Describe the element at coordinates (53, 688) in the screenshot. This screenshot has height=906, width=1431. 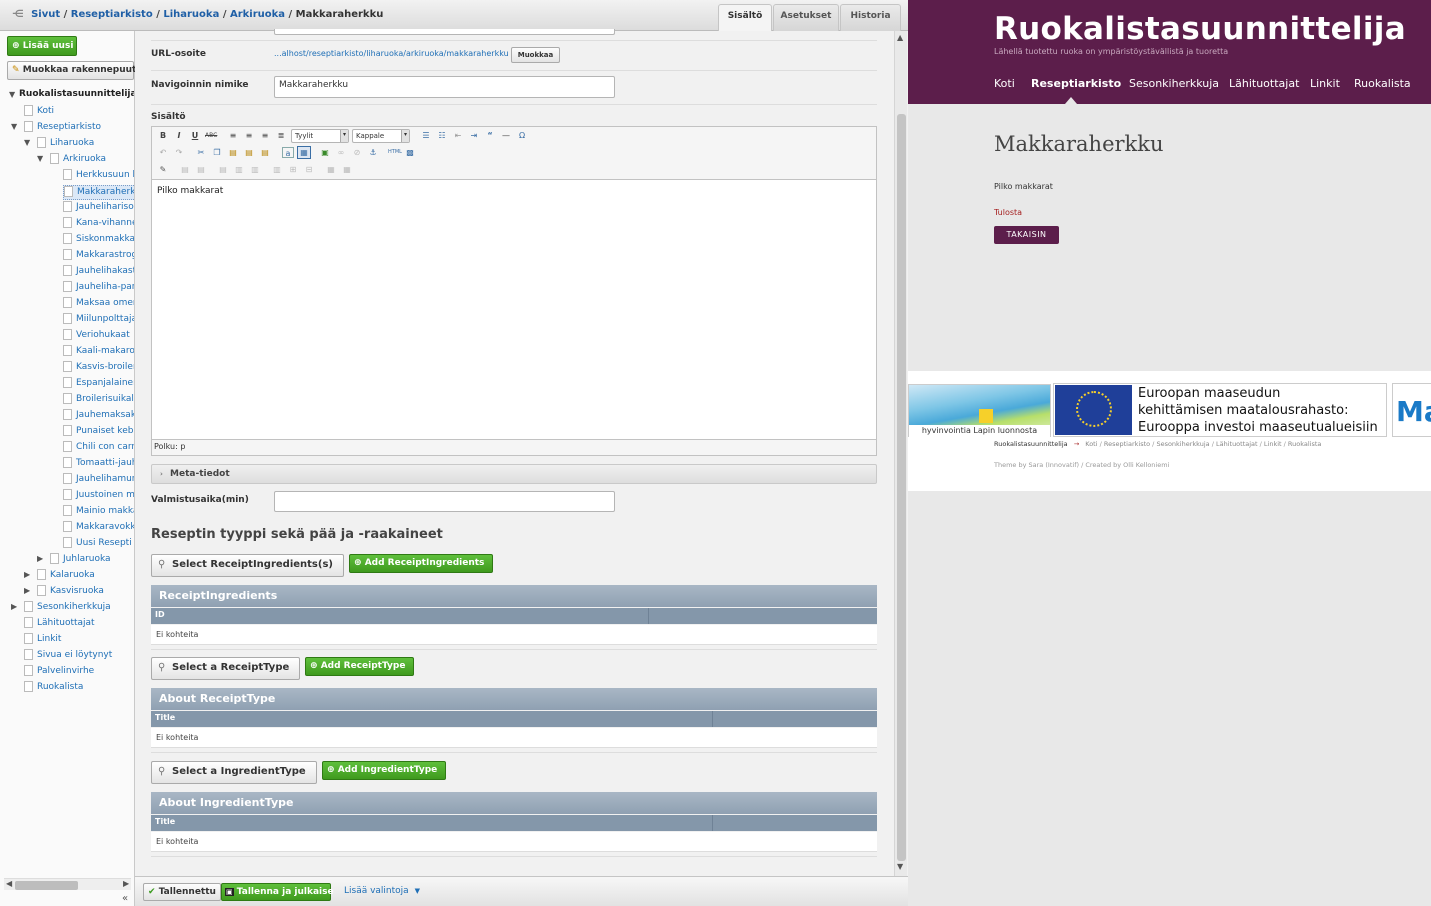
I see `tree-item: Ruokalista` at that location.